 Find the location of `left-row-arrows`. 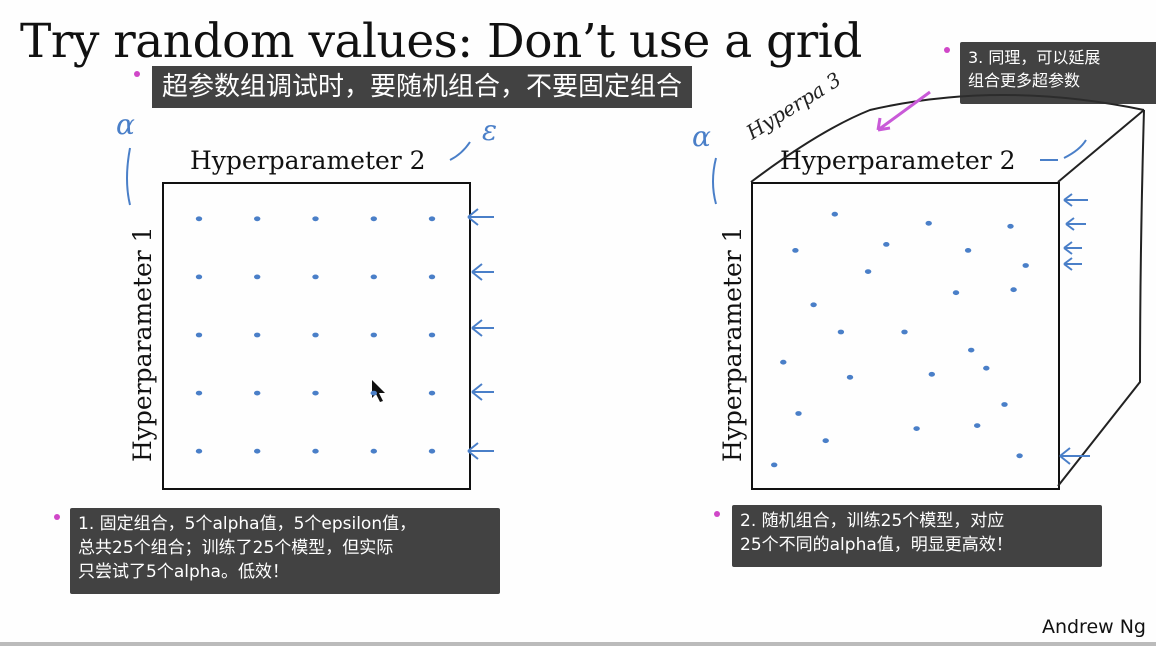

left-row-arrows is located at coordinates (480, 334).